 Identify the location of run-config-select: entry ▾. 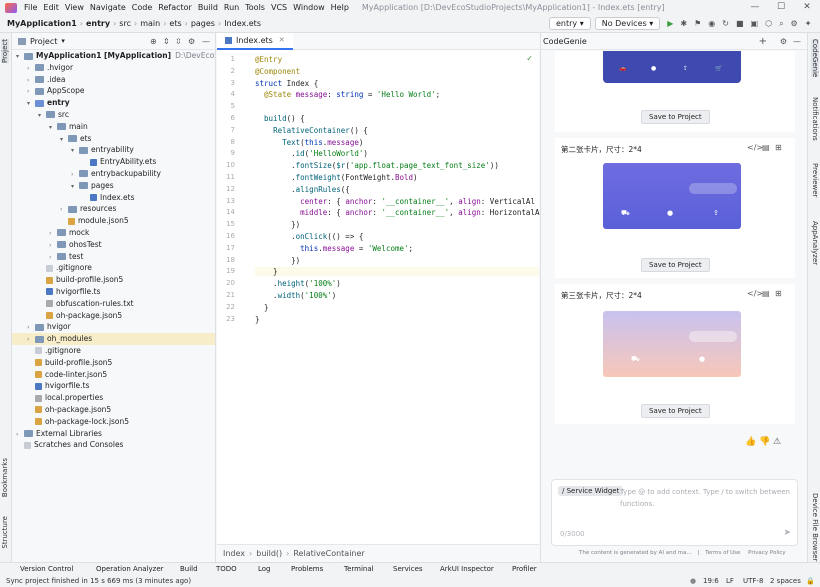
(570, 23).